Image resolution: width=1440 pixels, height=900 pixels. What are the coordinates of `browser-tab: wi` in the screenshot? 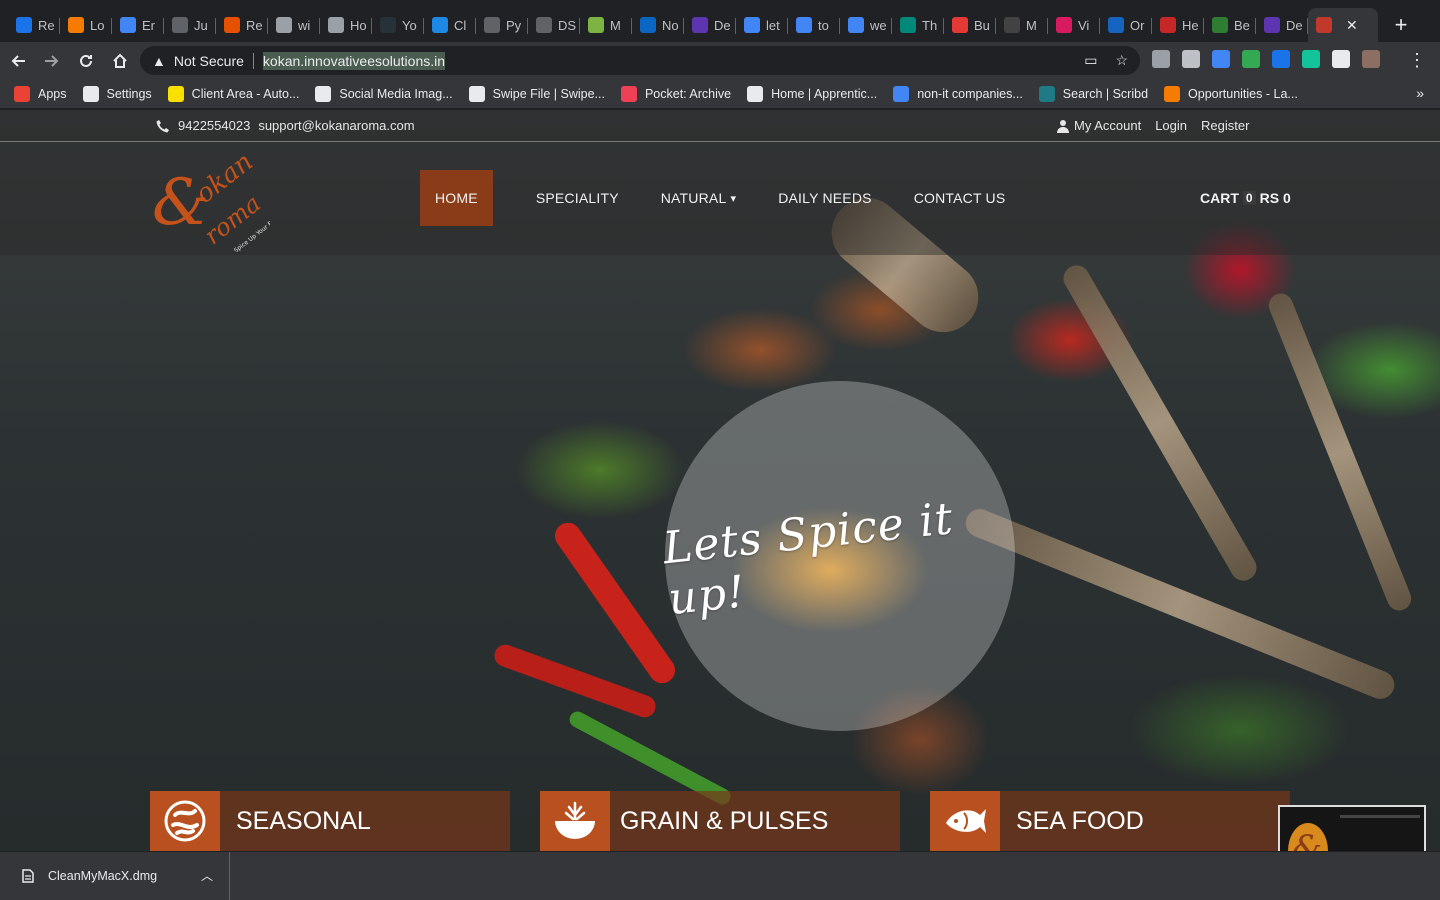 It's located at (294, 25).